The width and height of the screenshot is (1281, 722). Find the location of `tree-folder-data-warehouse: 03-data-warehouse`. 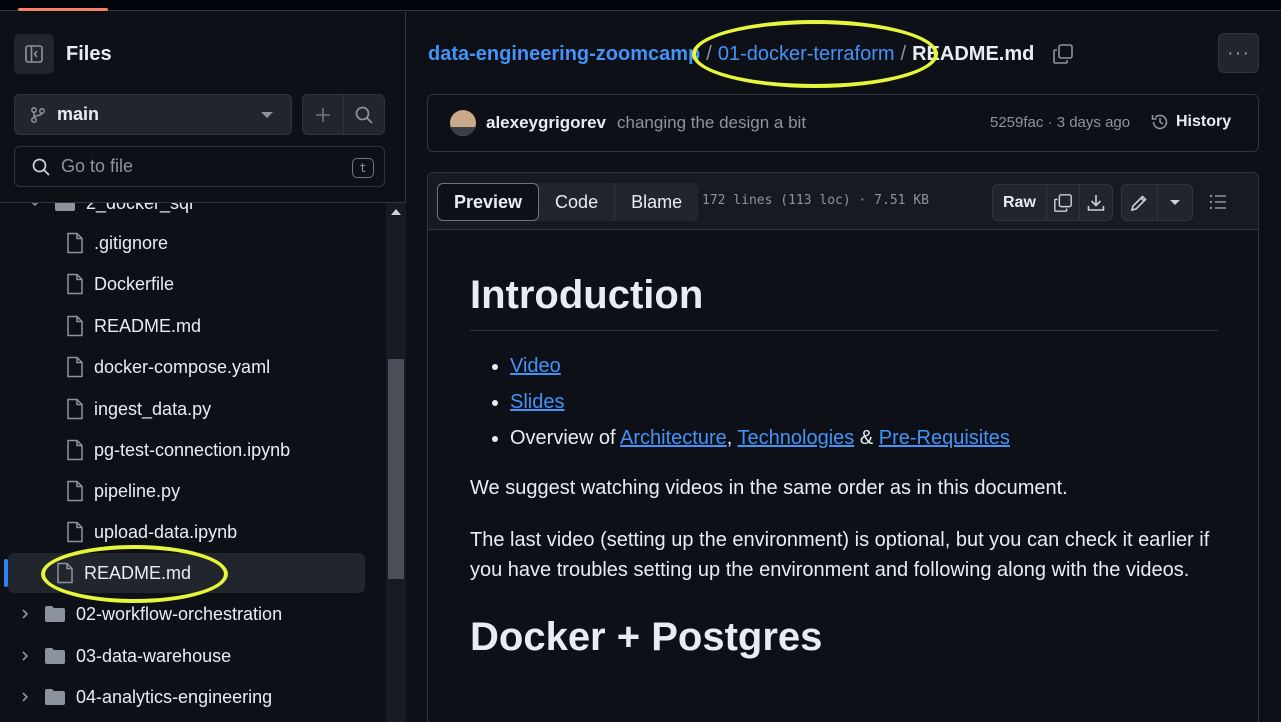

tree-folder-data-warehouse: 03-data-warehouse is located at coordinates (193, 656).